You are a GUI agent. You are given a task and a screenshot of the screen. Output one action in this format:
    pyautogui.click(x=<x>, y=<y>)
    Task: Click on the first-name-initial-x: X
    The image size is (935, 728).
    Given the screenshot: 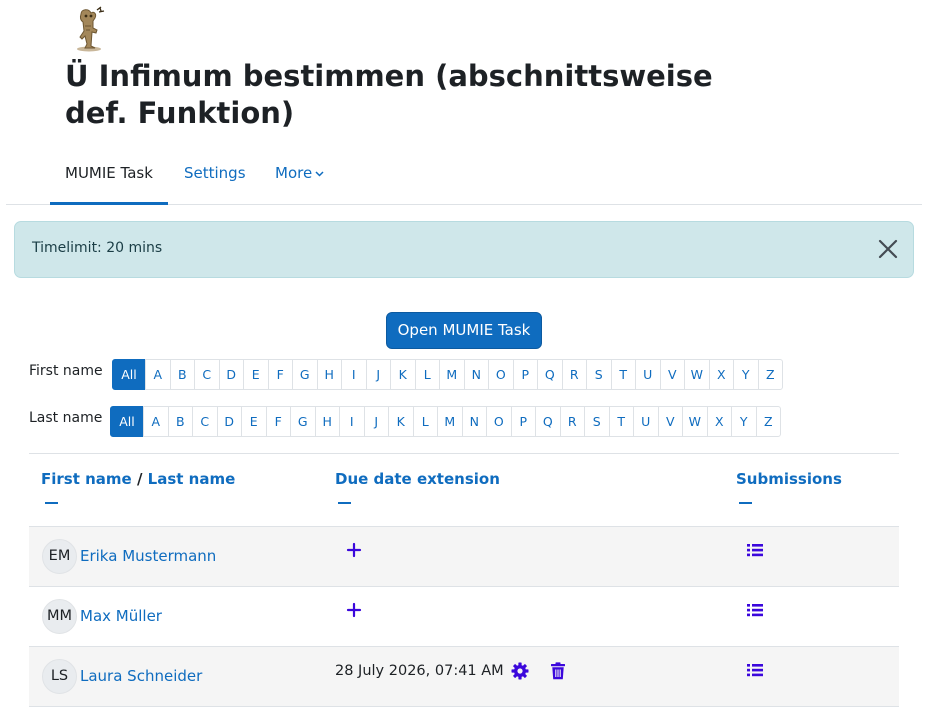 What is the action you would take?
    pyautogui.click(x=721, y=374)
    